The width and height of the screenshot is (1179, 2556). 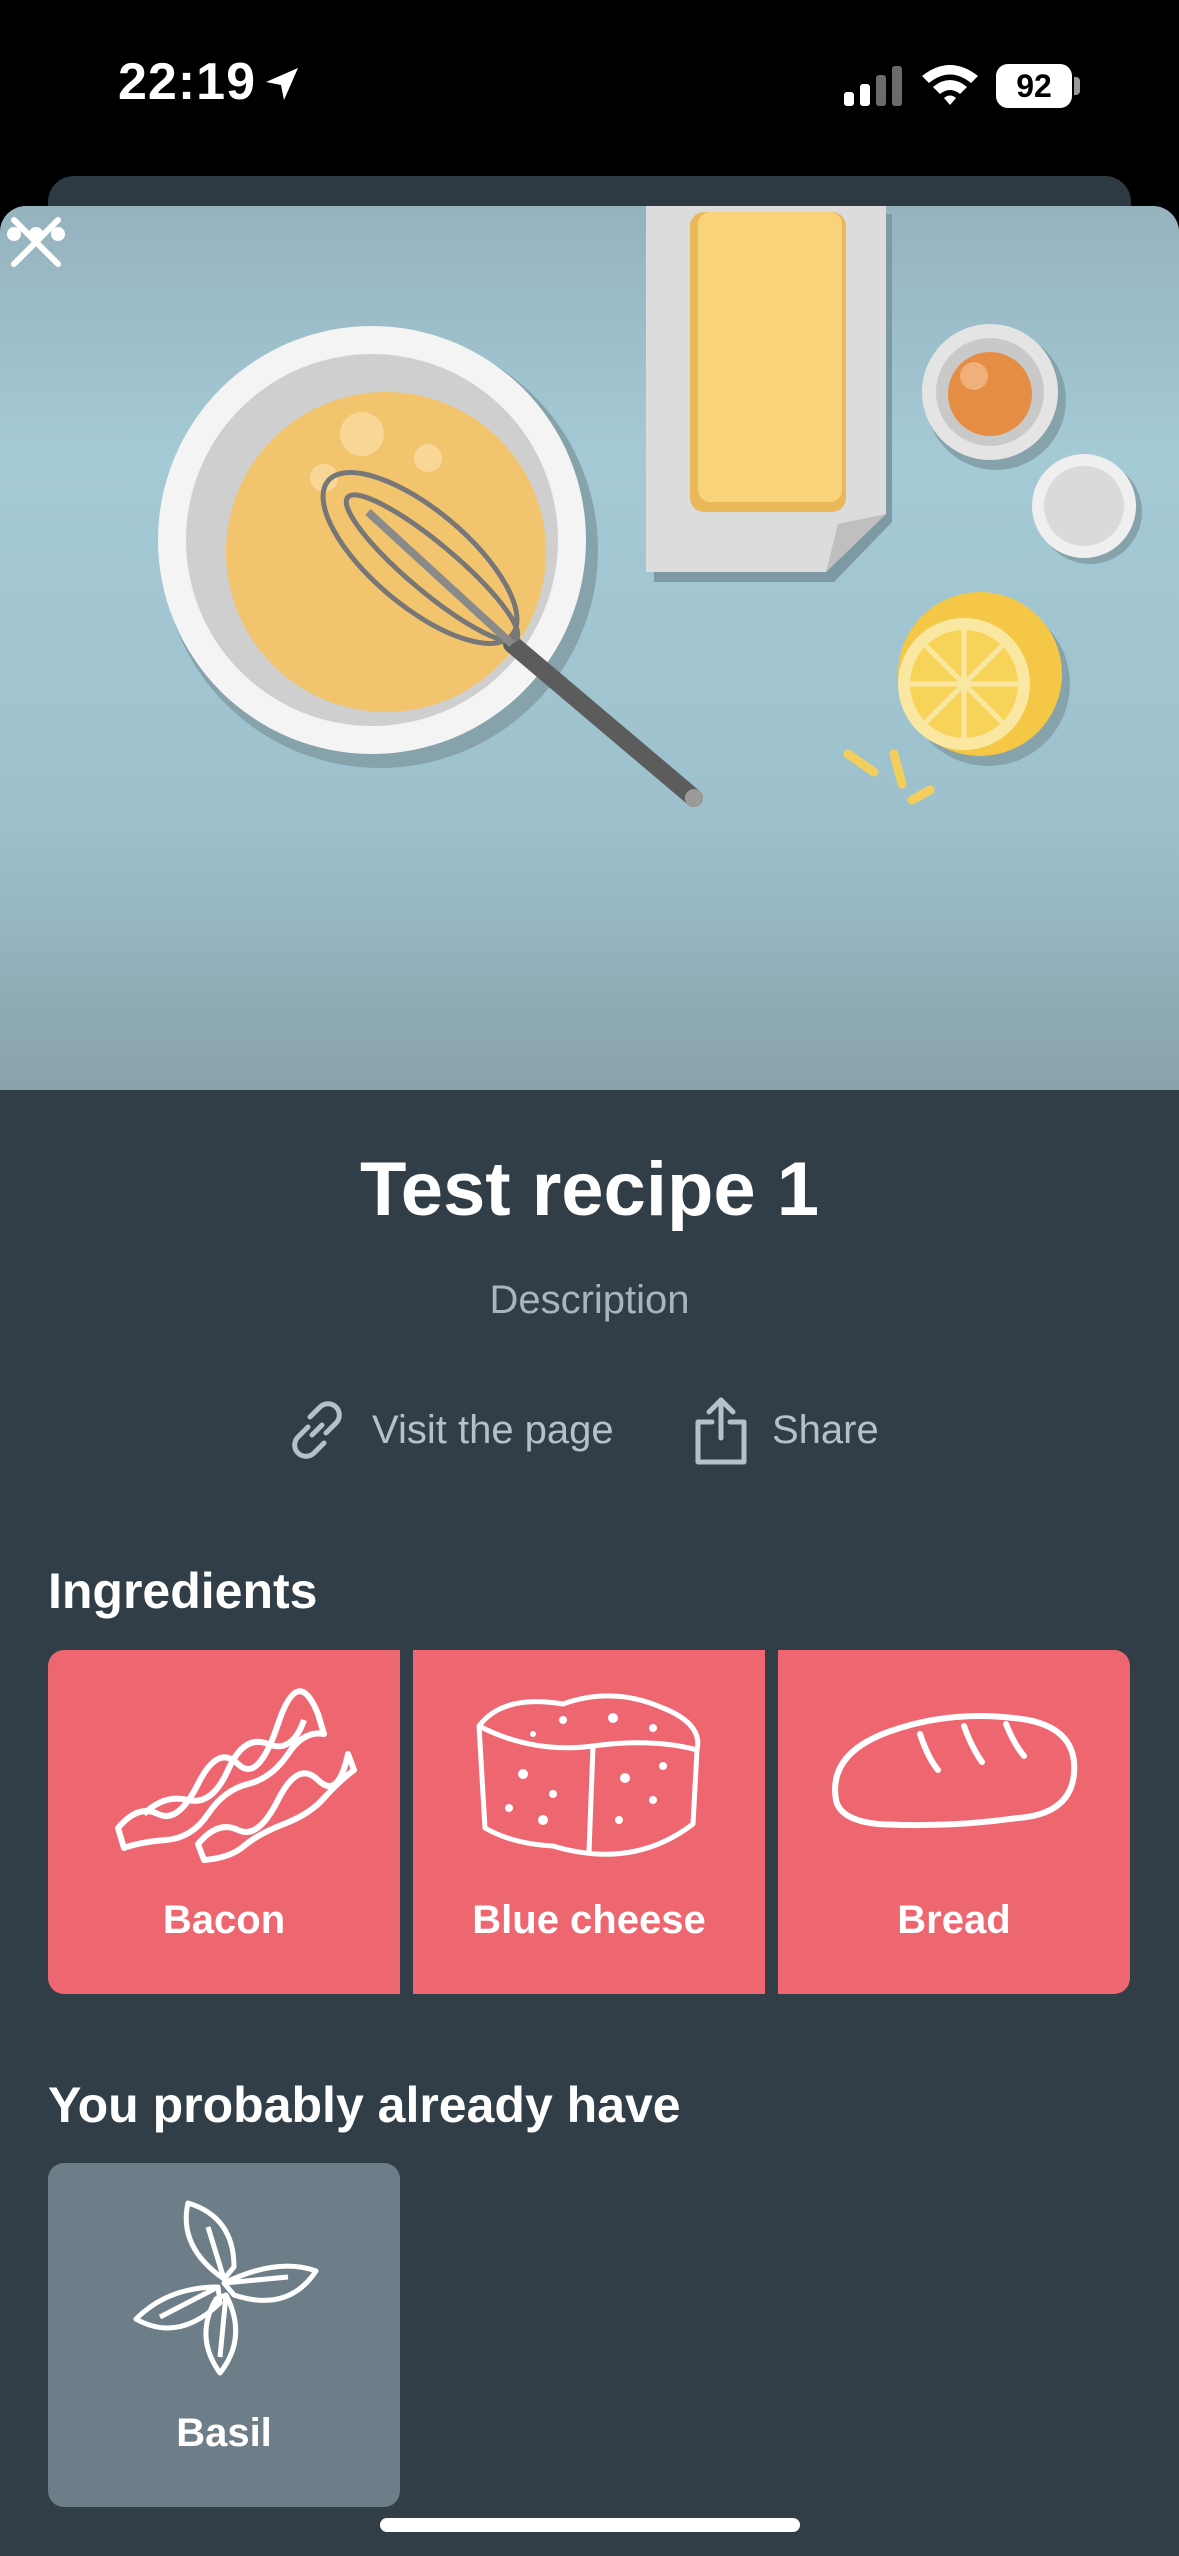 What do you see at coordinates (36, 234) in the screenshot?
I see `more-options-button` at bounding box center [36, 234].